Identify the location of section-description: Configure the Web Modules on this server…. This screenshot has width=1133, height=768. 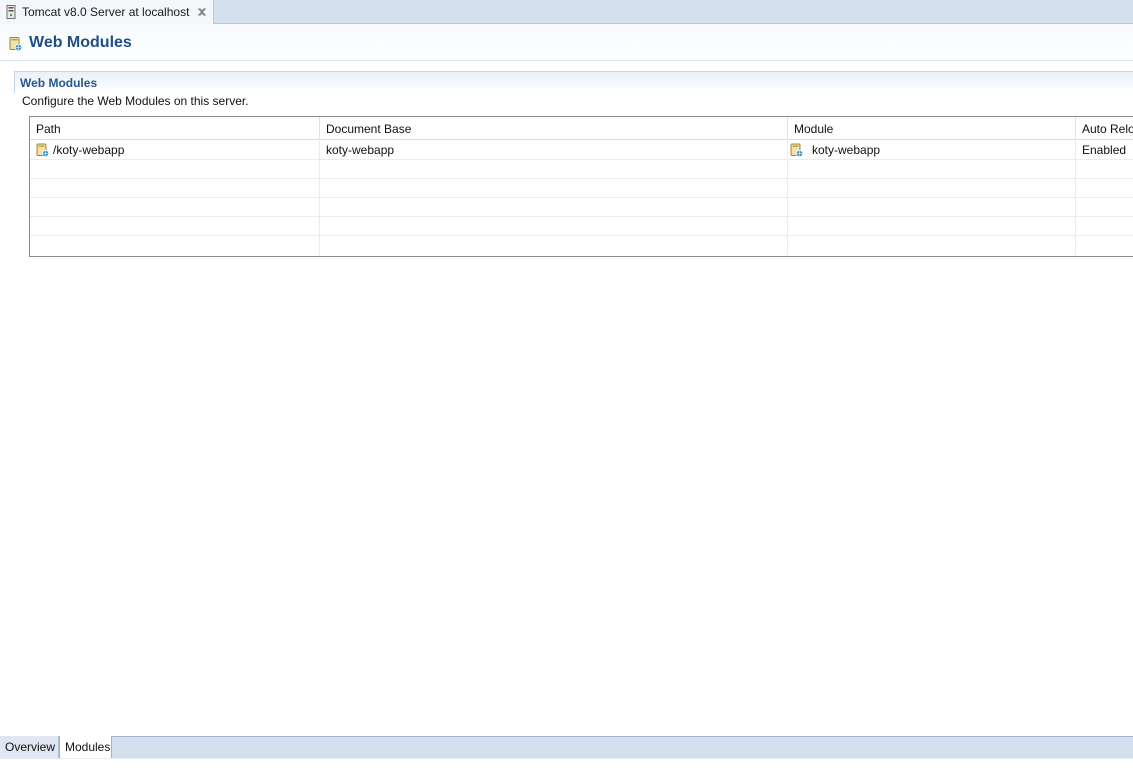
(135, 101).